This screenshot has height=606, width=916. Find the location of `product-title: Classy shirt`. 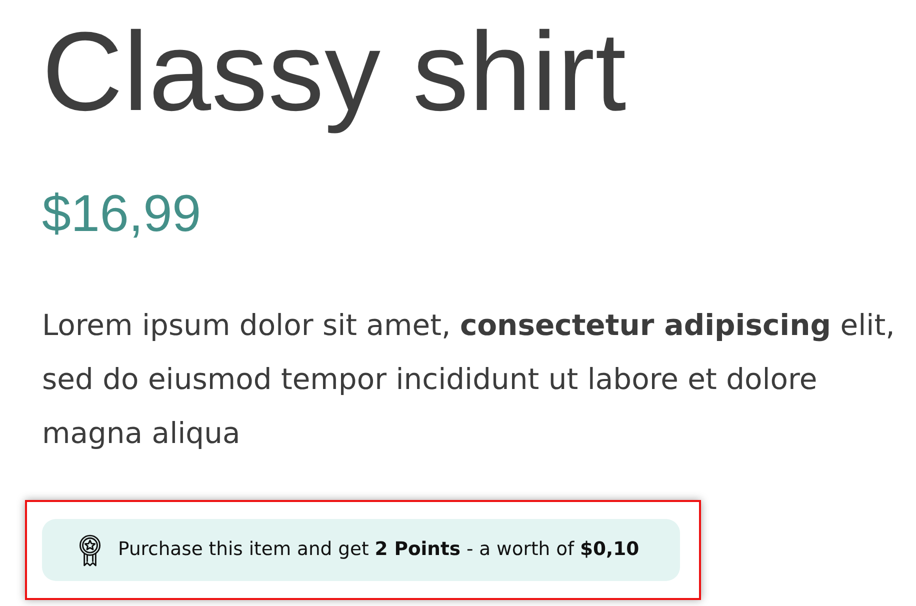

product-title: Classy shirt is located at coordinates (335, 72).